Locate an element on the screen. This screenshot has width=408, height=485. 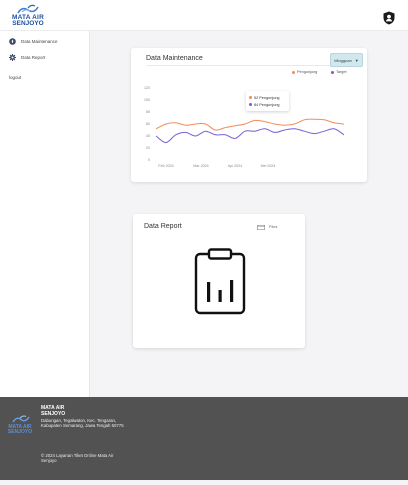
series-line-target is located at coordinates (250, 136).